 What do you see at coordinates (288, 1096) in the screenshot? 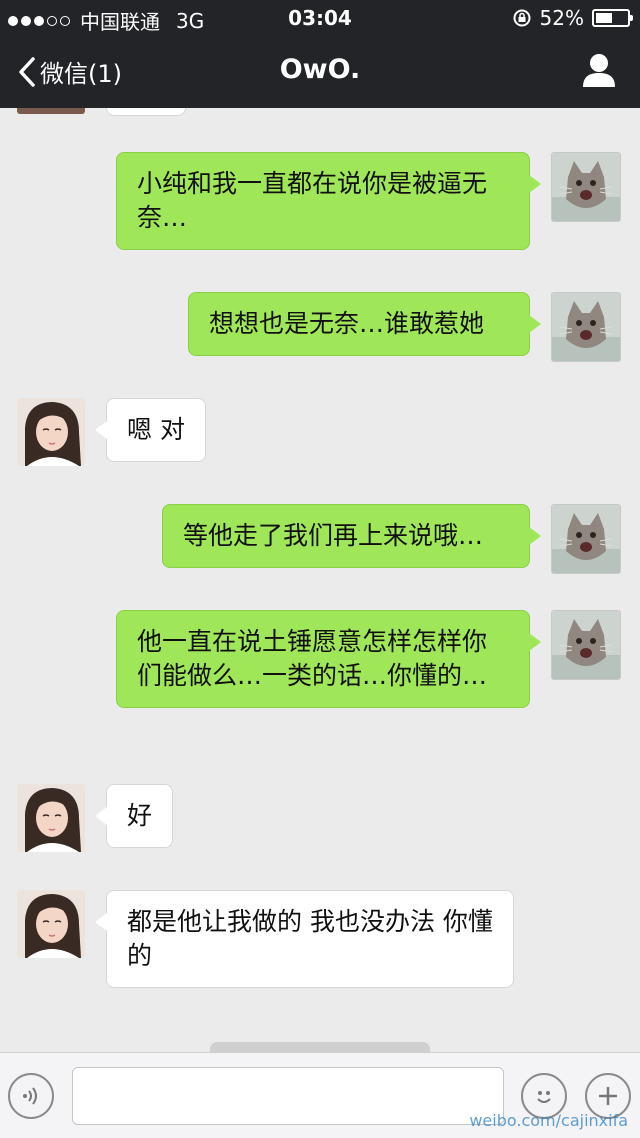
I see `message-input` at bounding box center [288, 1096].